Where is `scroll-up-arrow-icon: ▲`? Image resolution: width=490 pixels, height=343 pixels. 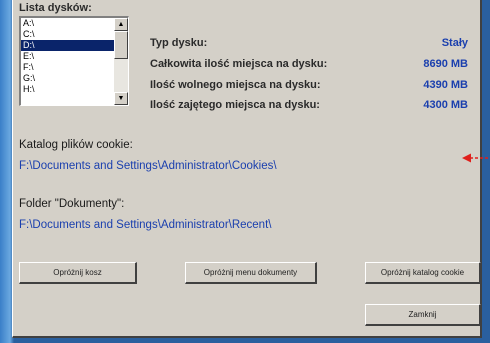 scroll-up-arrow-icon: ▲ is located at coordinates (121, 24).